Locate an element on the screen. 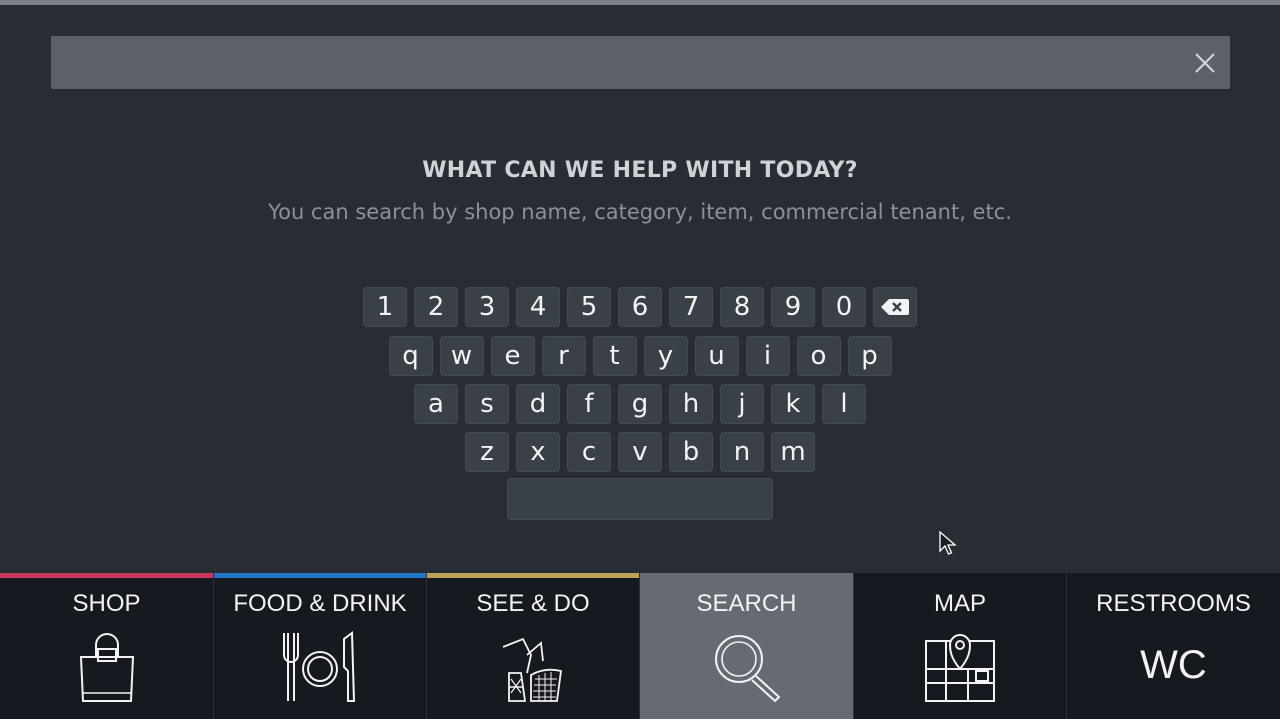  keyboard-row-a: a s d f g h j k l is located at coordinates (640, 405).